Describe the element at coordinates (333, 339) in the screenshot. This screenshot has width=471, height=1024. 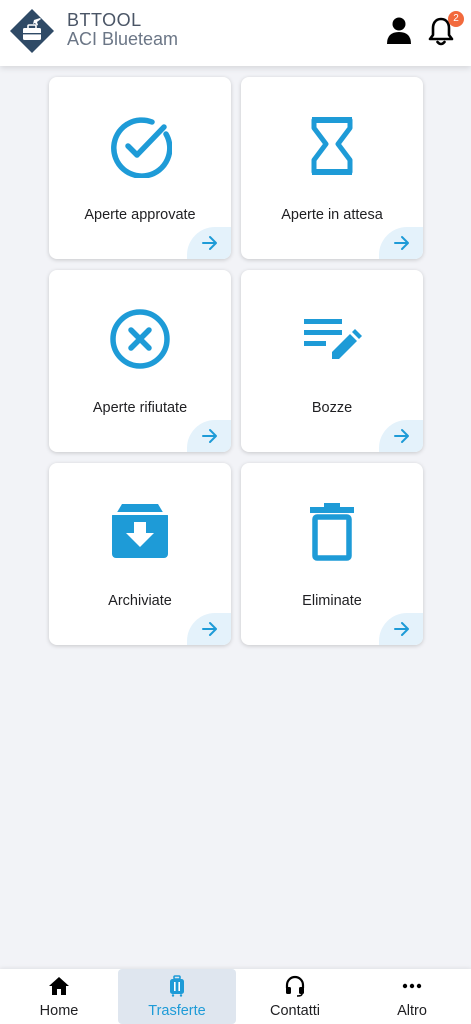
I see `edit-note-icon` at that location.